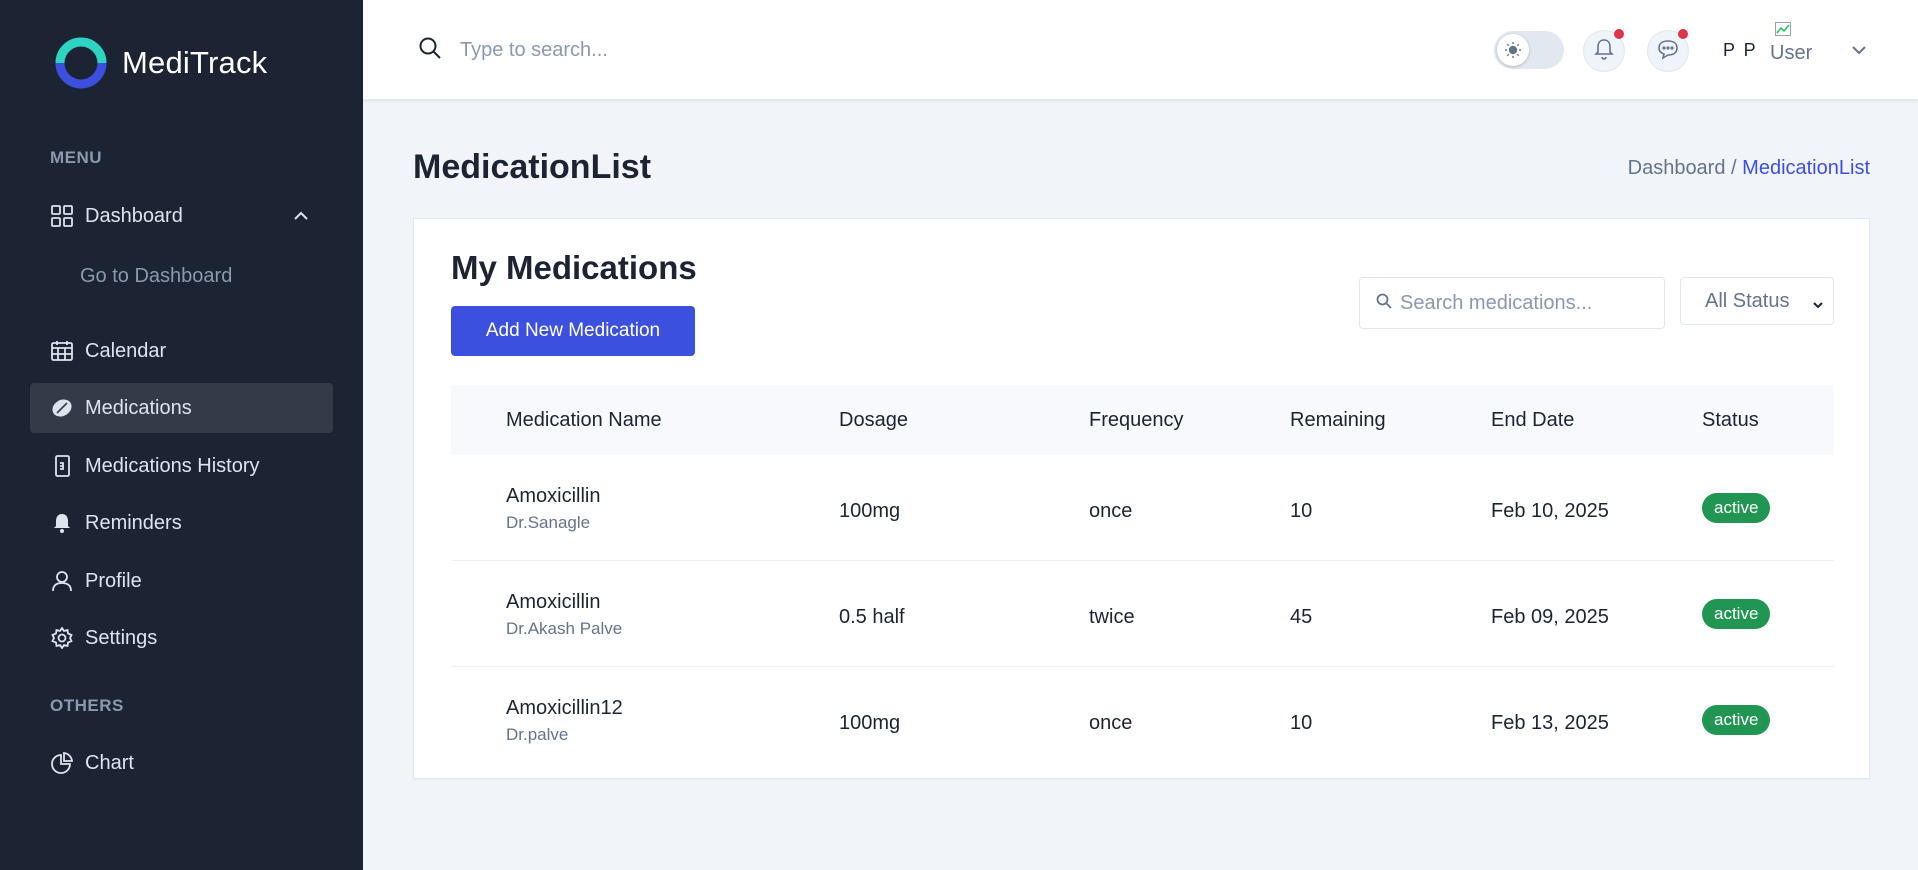 This screenshot has height=870, width=1918. I want to click on breadcrumb: Dashboard / MedicationList, so click(1749, 168).